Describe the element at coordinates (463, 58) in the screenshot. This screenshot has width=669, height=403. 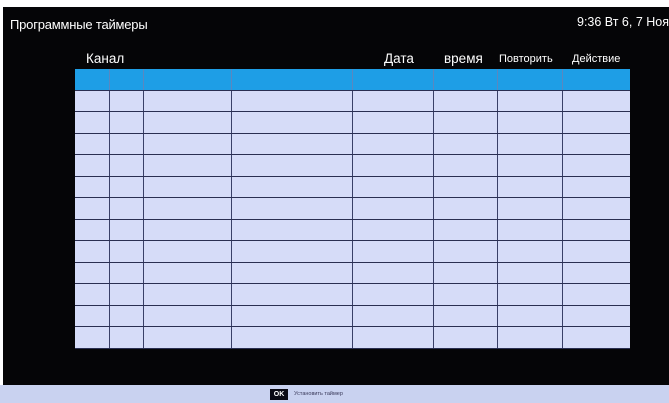
I see `column-header-time: время` at that location.